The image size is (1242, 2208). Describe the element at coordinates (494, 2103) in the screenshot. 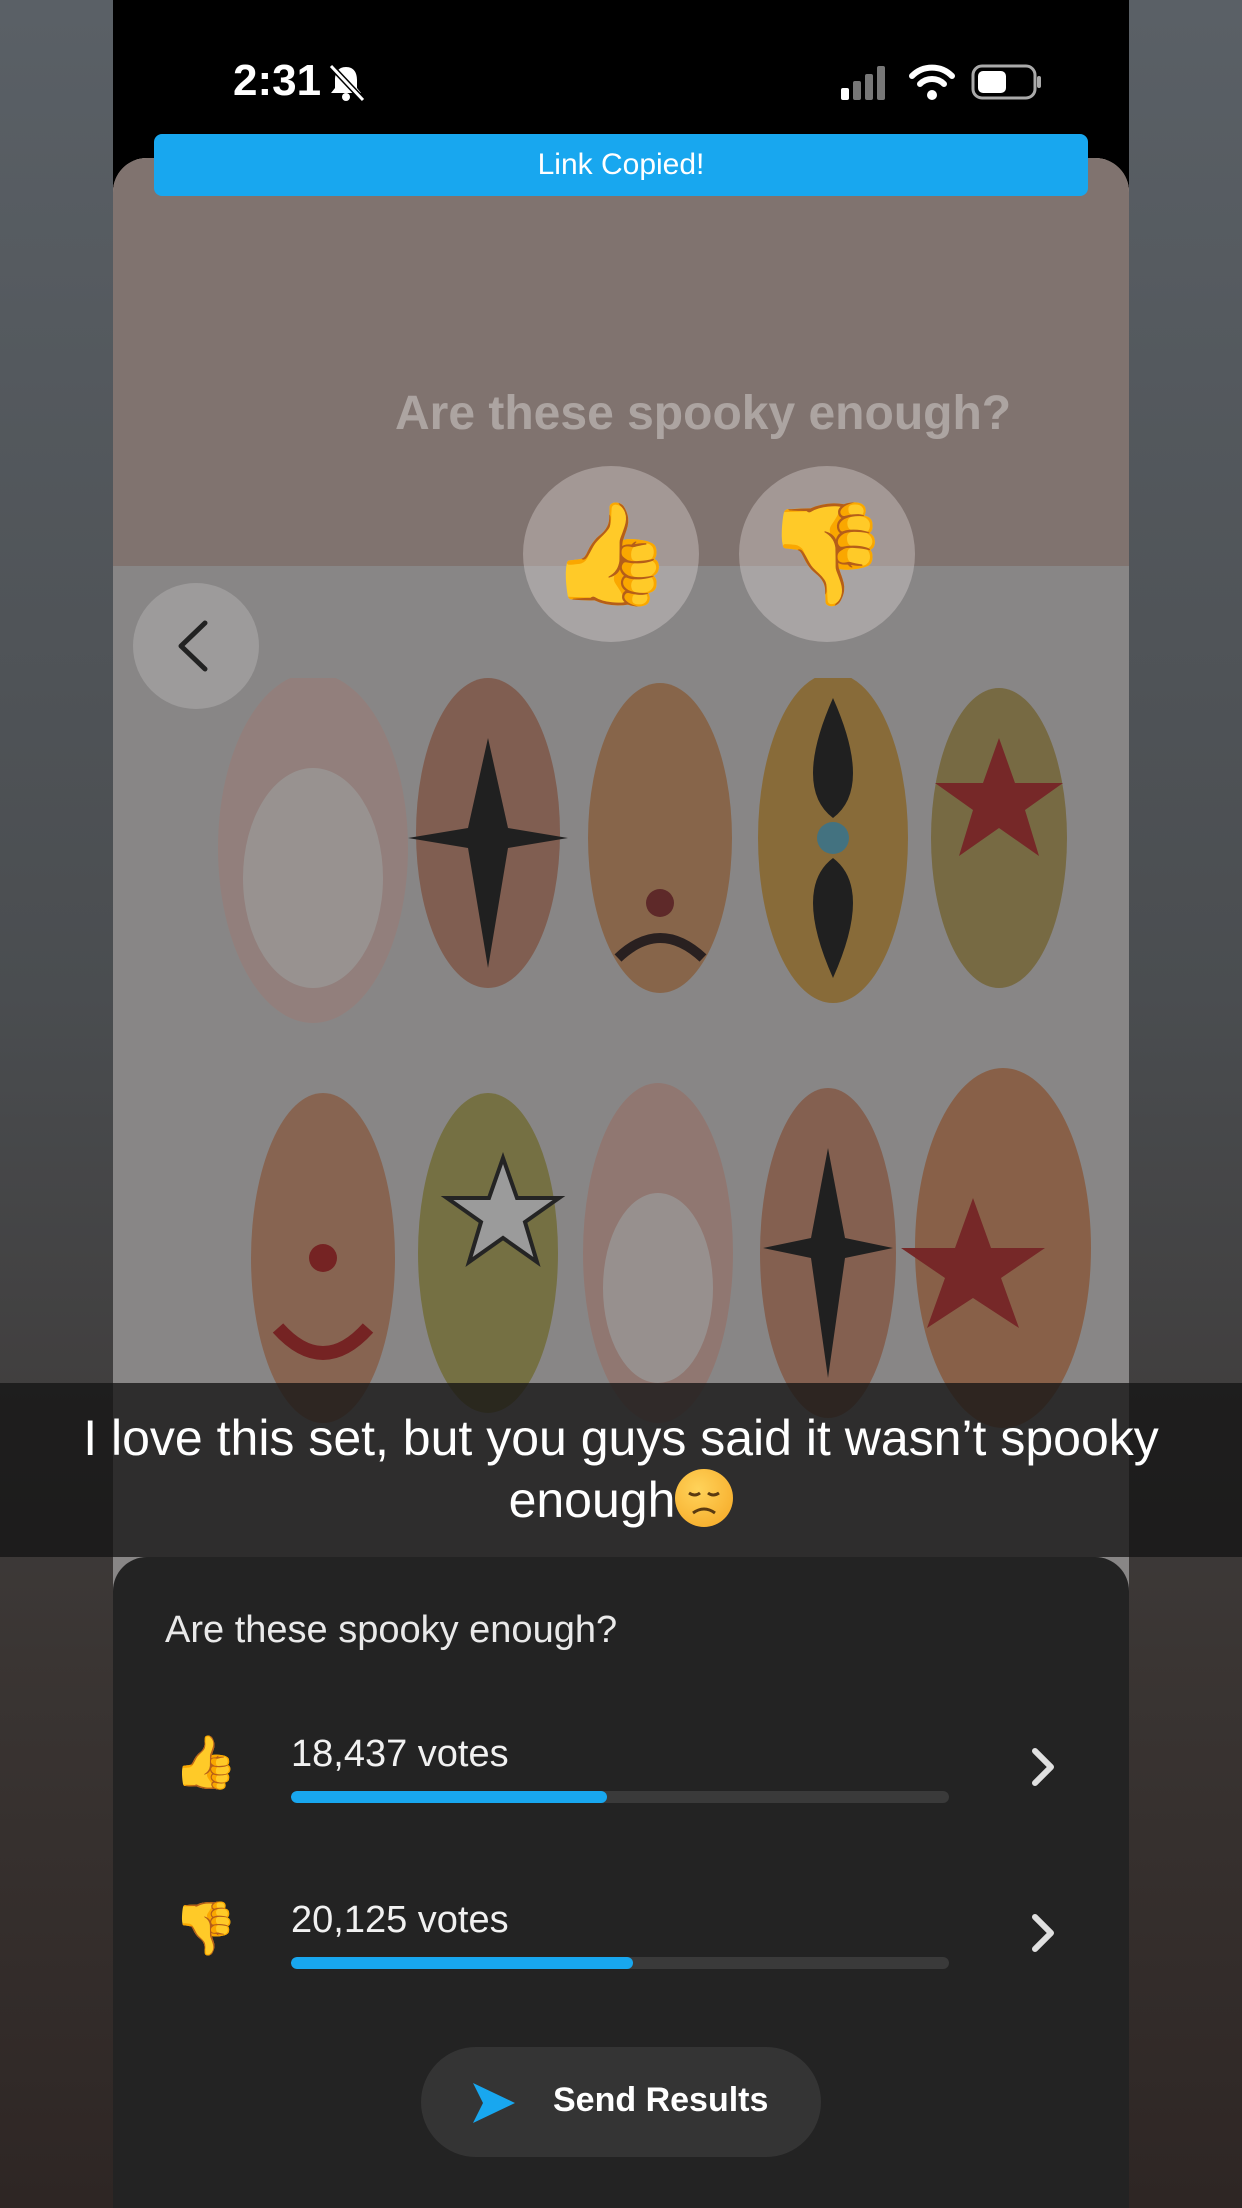

I see `send-arrow-icon` at that location.